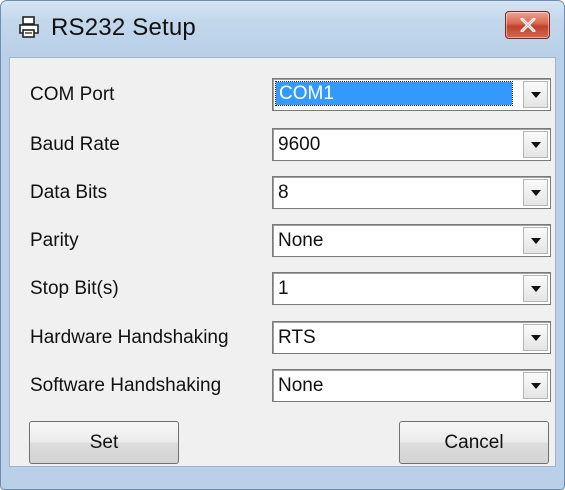  I want to click on hardware-handshaking-dropdown-button, so click(535, 337).